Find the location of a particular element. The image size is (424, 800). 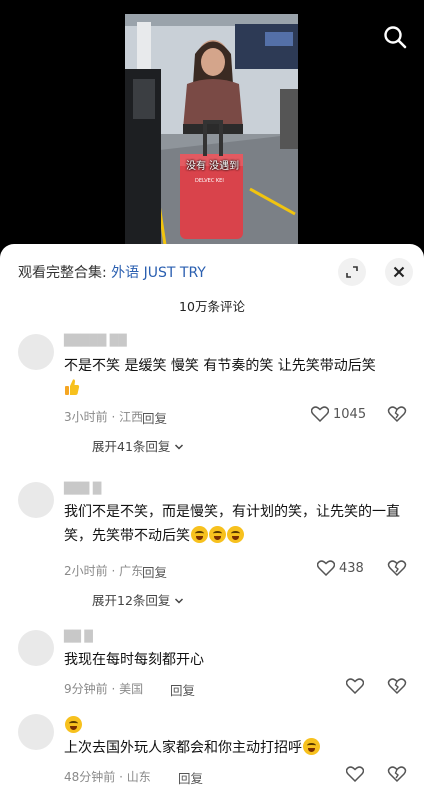

like-button: 438 is located at coordinates (340, 568).